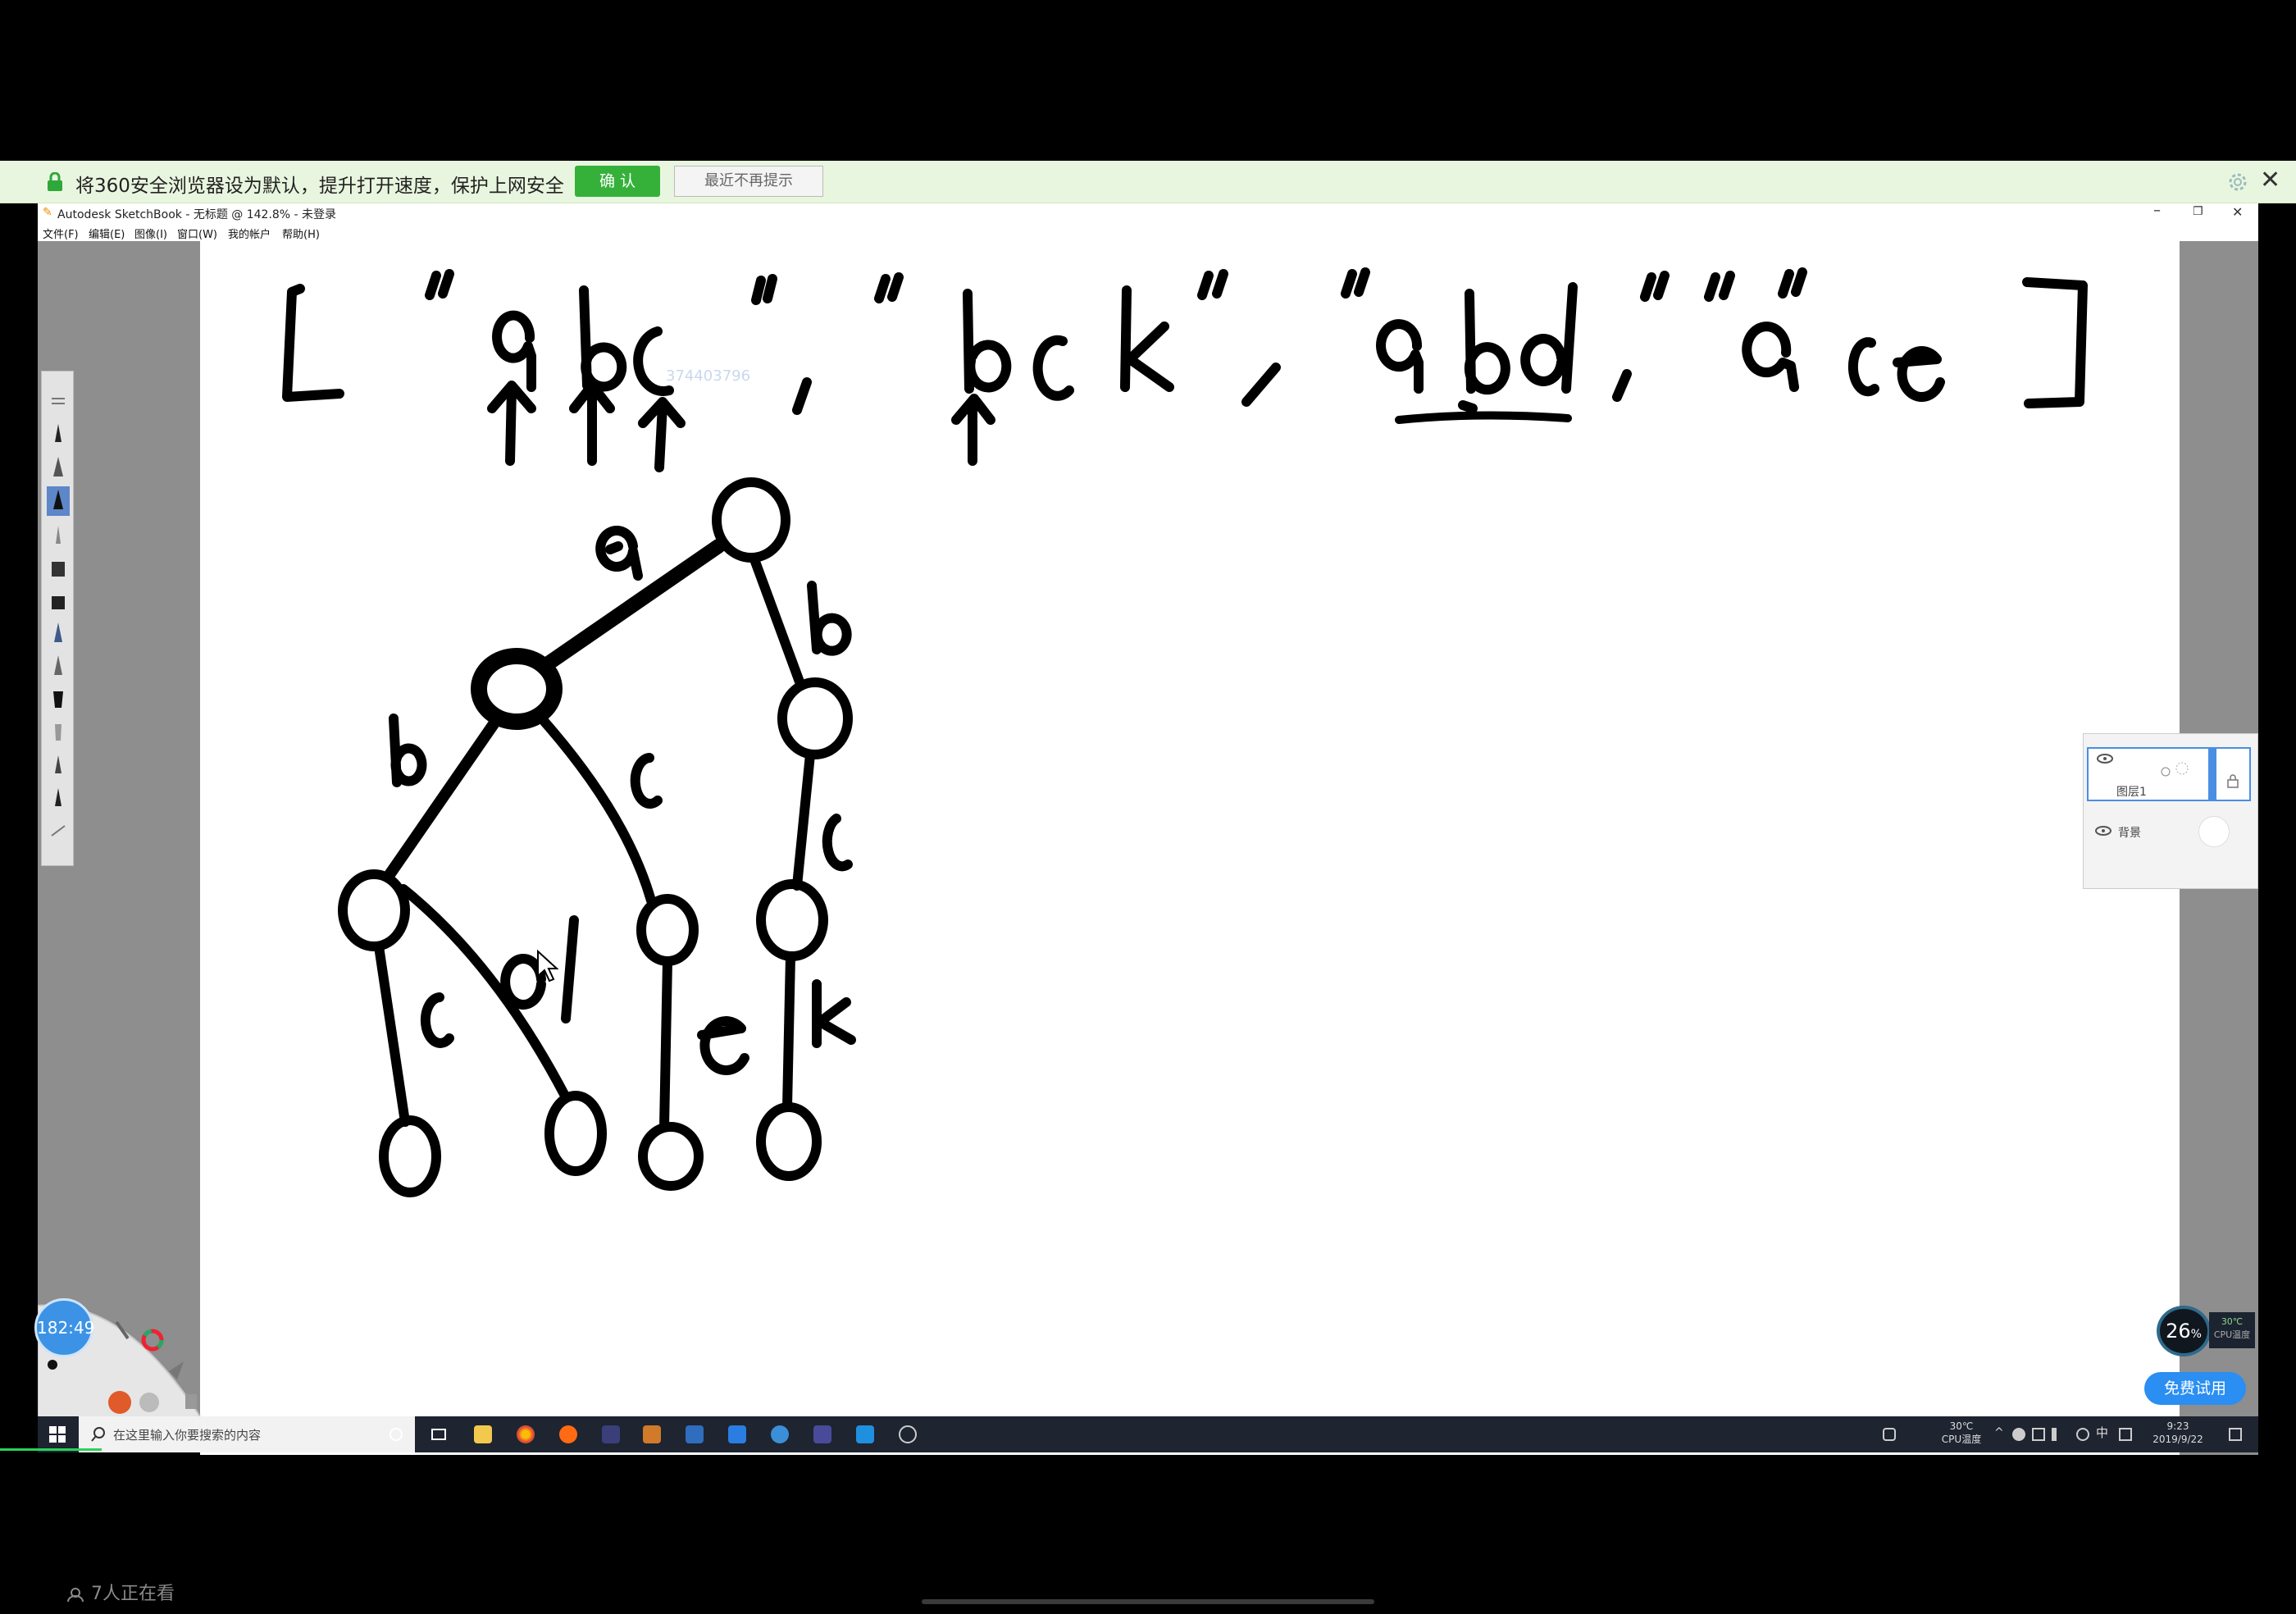 Image resolution: width=2296 pixels, height=1614 pixels. I want to click on network-icon, so click(2038, 1434).